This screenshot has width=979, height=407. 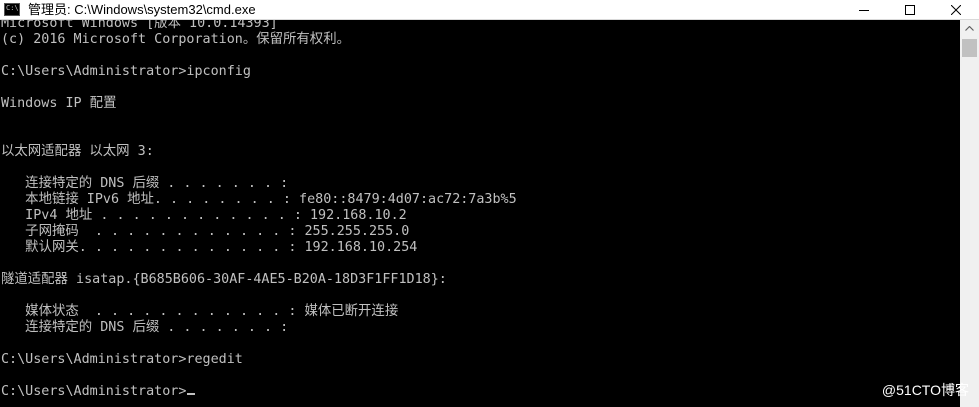 I want to click on close-button, so click(x=956, y=10).